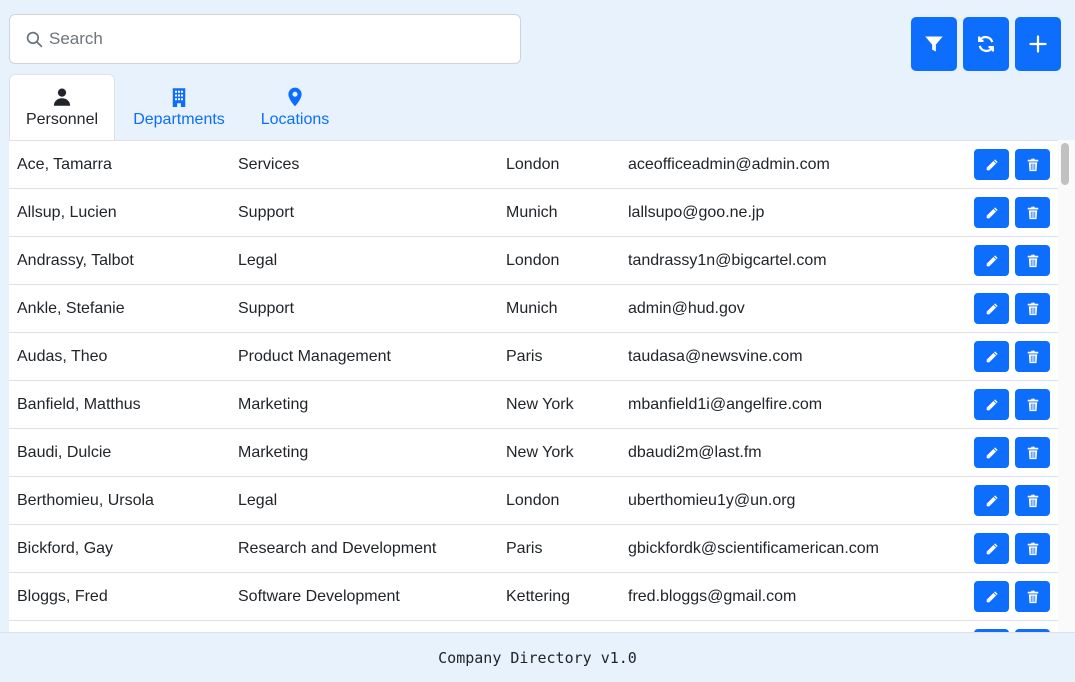  I want to click on toolbar, so click(986, 44).